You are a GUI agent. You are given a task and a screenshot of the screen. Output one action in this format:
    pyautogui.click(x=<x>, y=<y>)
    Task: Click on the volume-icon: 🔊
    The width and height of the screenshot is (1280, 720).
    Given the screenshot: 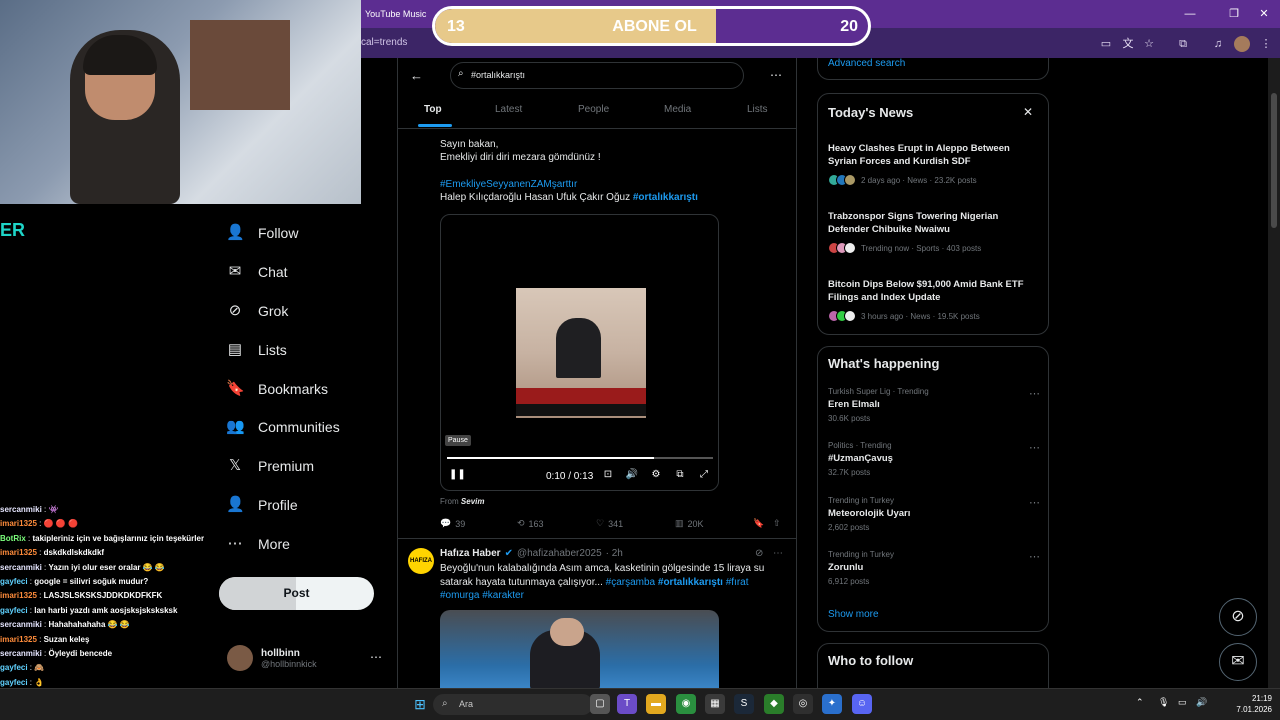 What is the action you would take?
    pyautogui.click(x=632, y=476)
    